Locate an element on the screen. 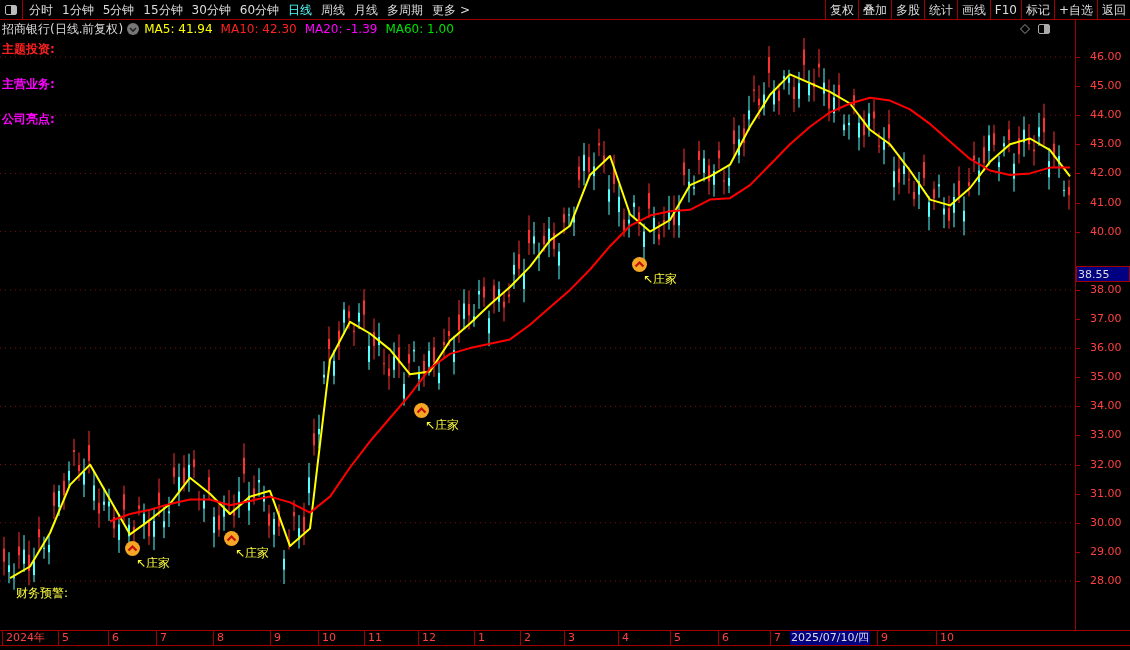 This screenshot has height=650, width=1130. period-tab: 1分钟 is located at coordinates (78, 9).